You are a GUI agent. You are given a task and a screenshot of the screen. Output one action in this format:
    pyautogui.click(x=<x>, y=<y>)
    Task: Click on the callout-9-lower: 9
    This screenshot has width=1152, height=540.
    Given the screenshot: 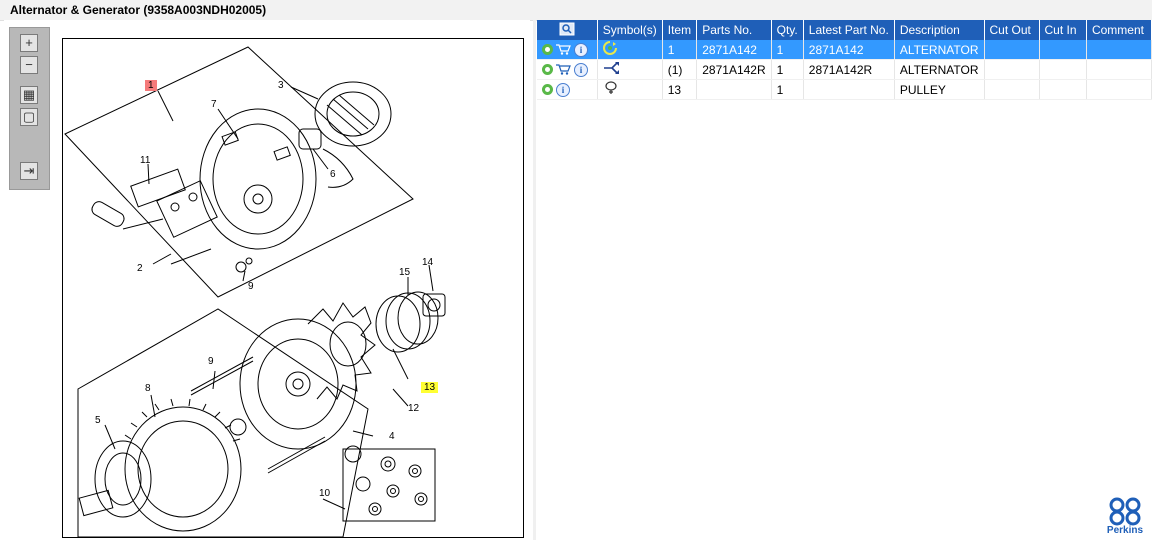 What is the action you would take?
    pyautogui.click(x=211, y=361)
    